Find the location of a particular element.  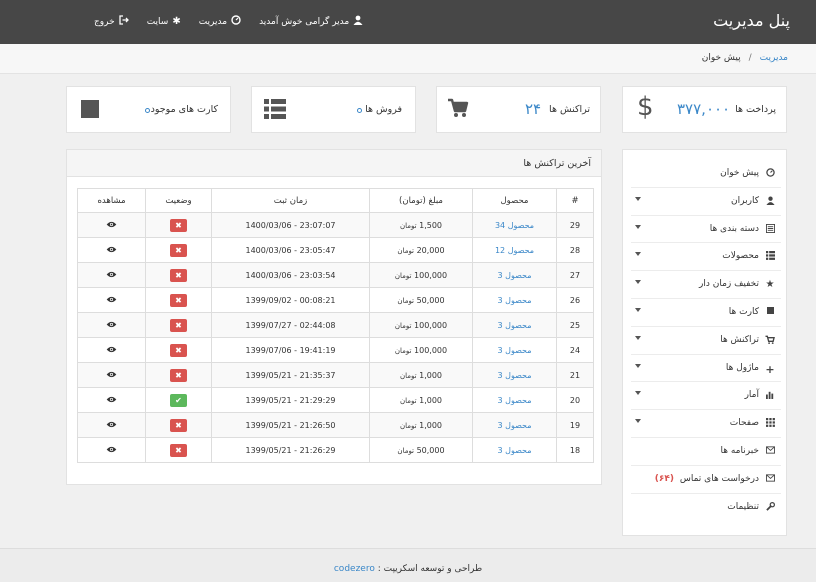

sidebar-item: تنظیمات is located at coordinates (706, 508).